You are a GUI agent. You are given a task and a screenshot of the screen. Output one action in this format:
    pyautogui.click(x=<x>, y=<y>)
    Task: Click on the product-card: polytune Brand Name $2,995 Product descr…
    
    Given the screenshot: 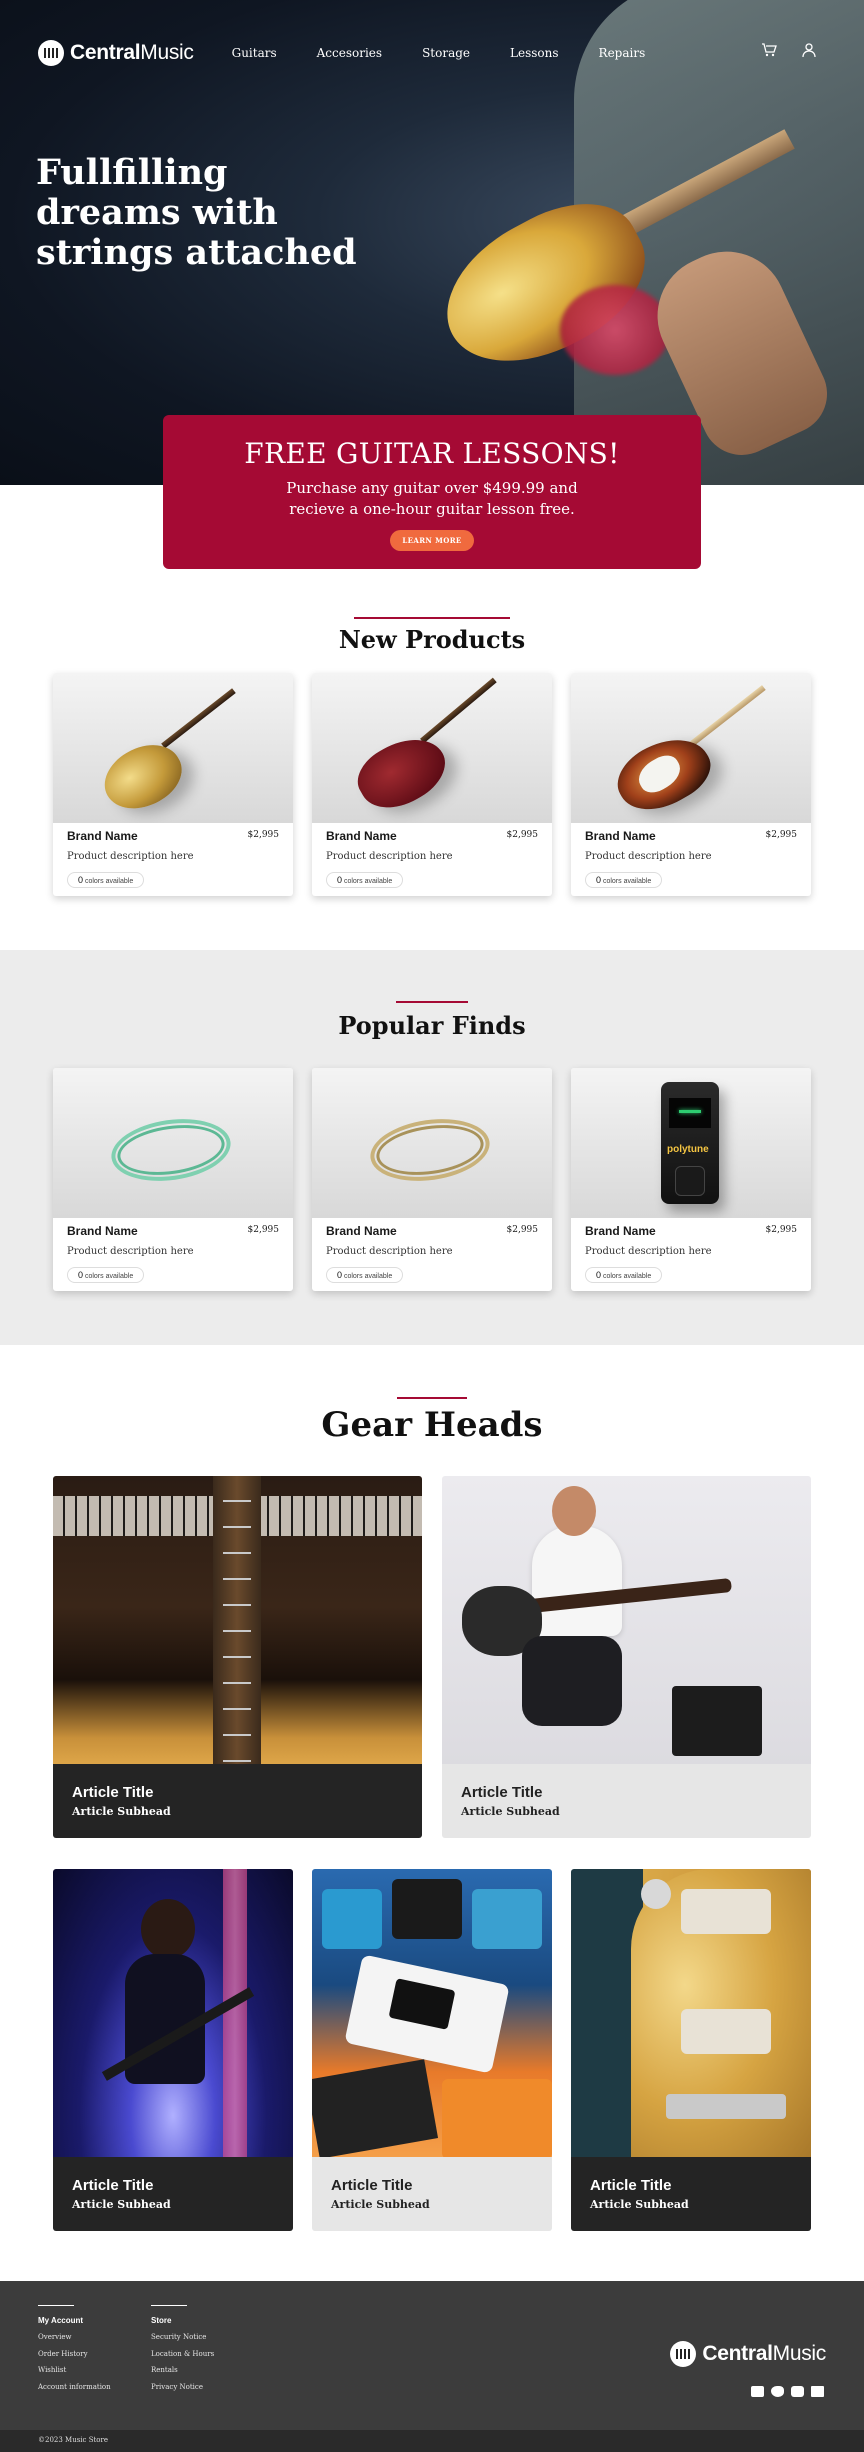 What is the action you would take?
    pyautogui.click(x=691, y=1179)
    